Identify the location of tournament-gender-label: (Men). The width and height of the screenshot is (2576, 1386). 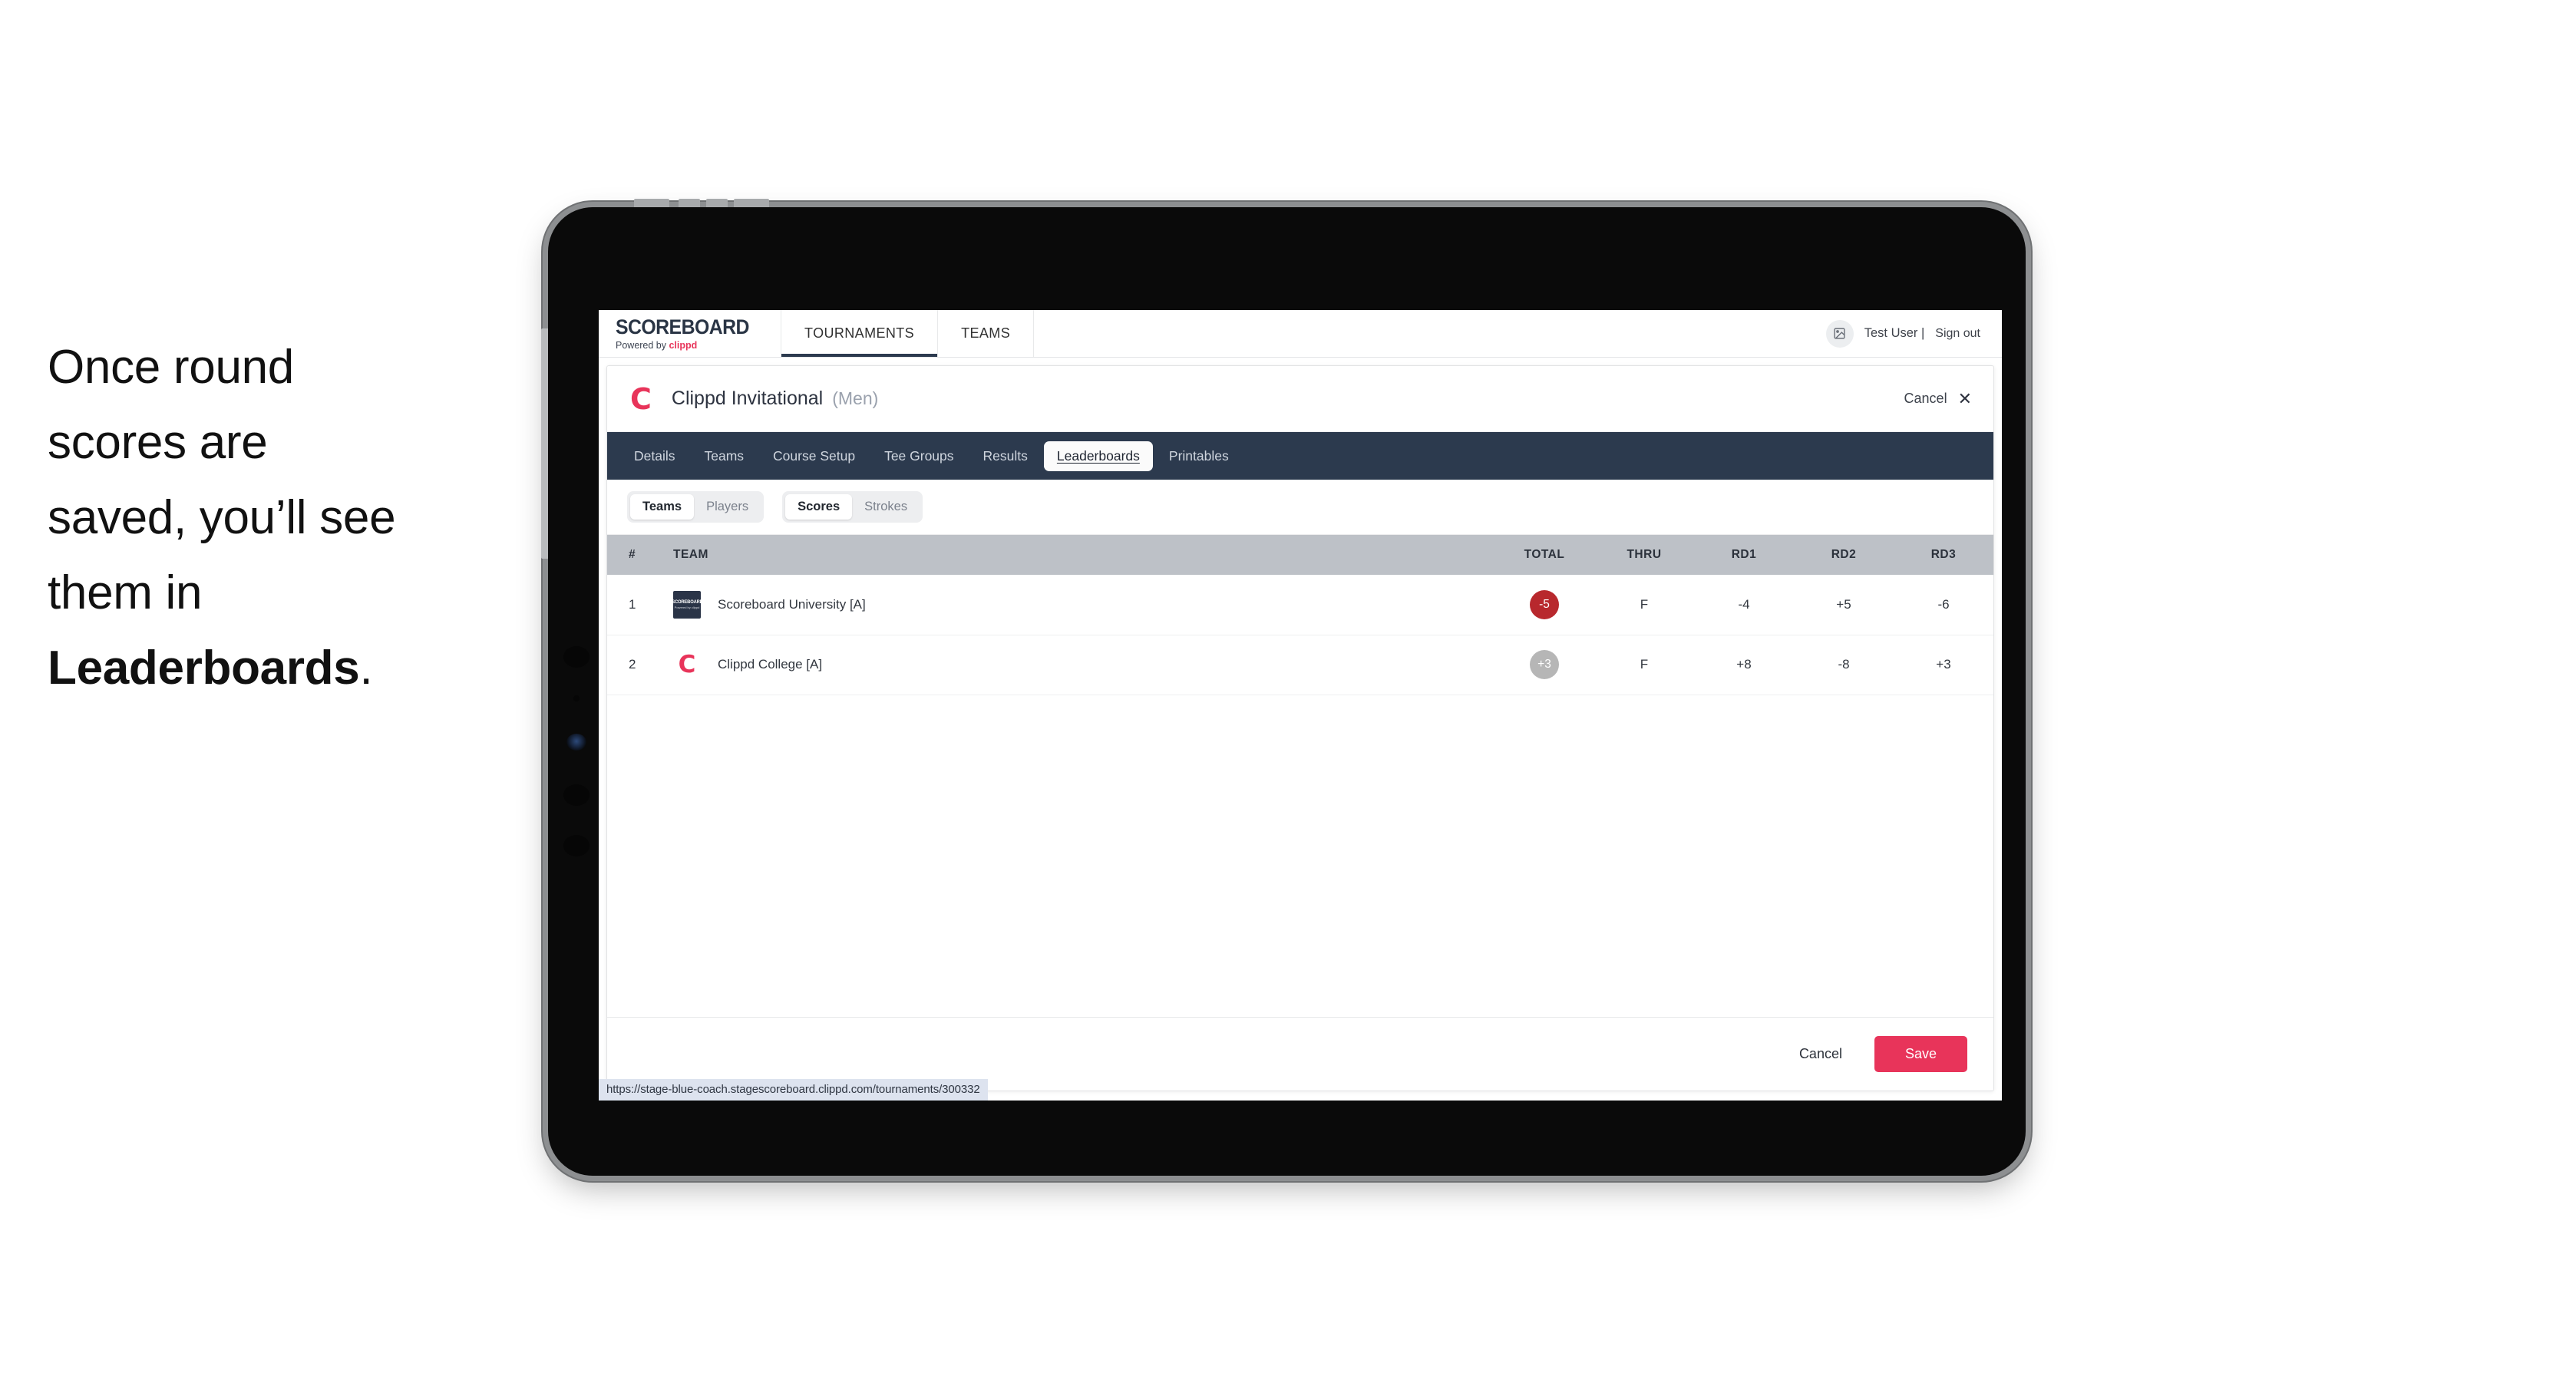
(855, 398).